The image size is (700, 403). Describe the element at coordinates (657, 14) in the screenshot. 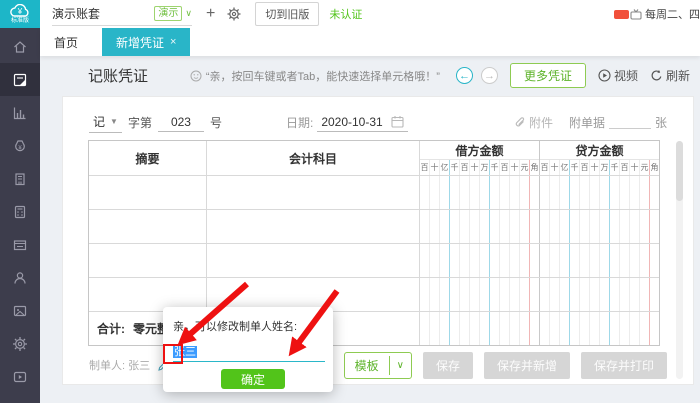

I see `live-broadcast-link: 每周二、四财税课` at that location.